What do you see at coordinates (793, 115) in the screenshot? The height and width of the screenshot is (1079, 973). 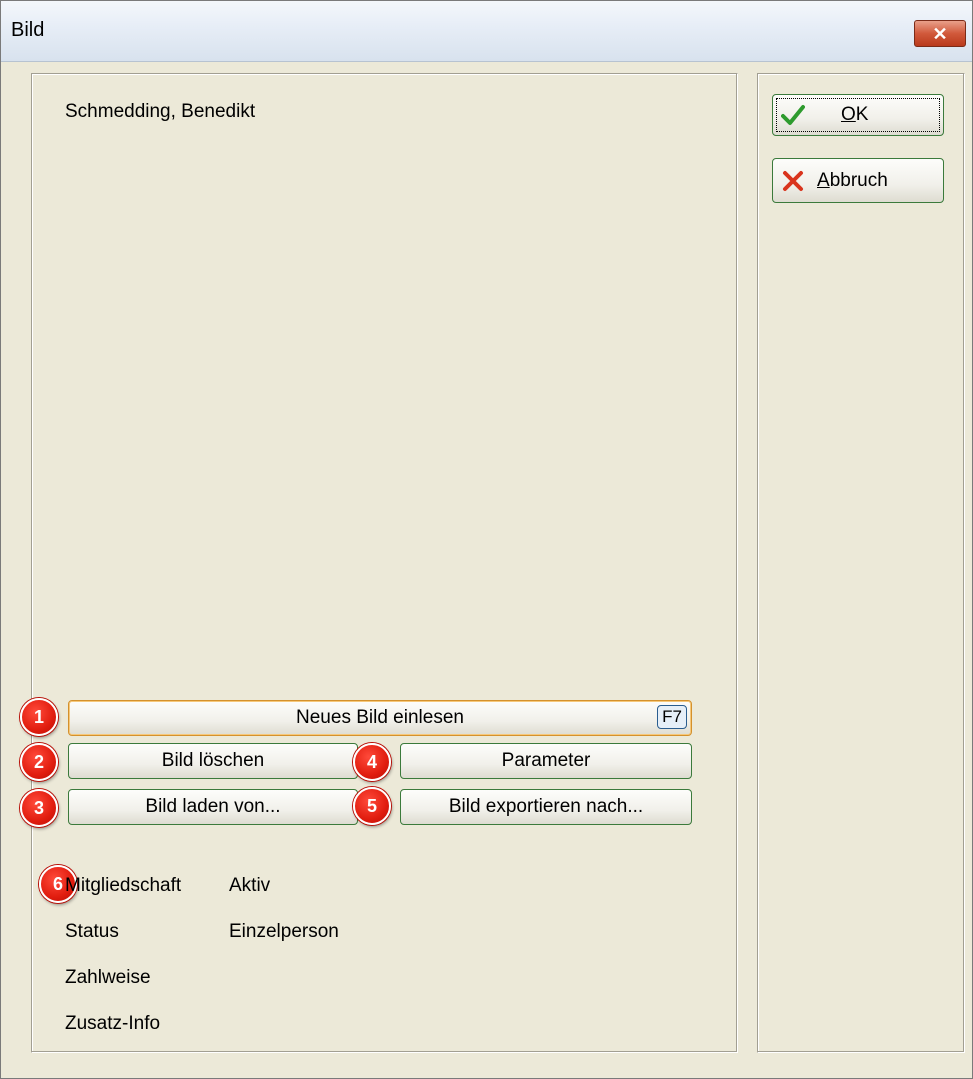 I see `checkmark-icon` at bounding box center [793, 115].